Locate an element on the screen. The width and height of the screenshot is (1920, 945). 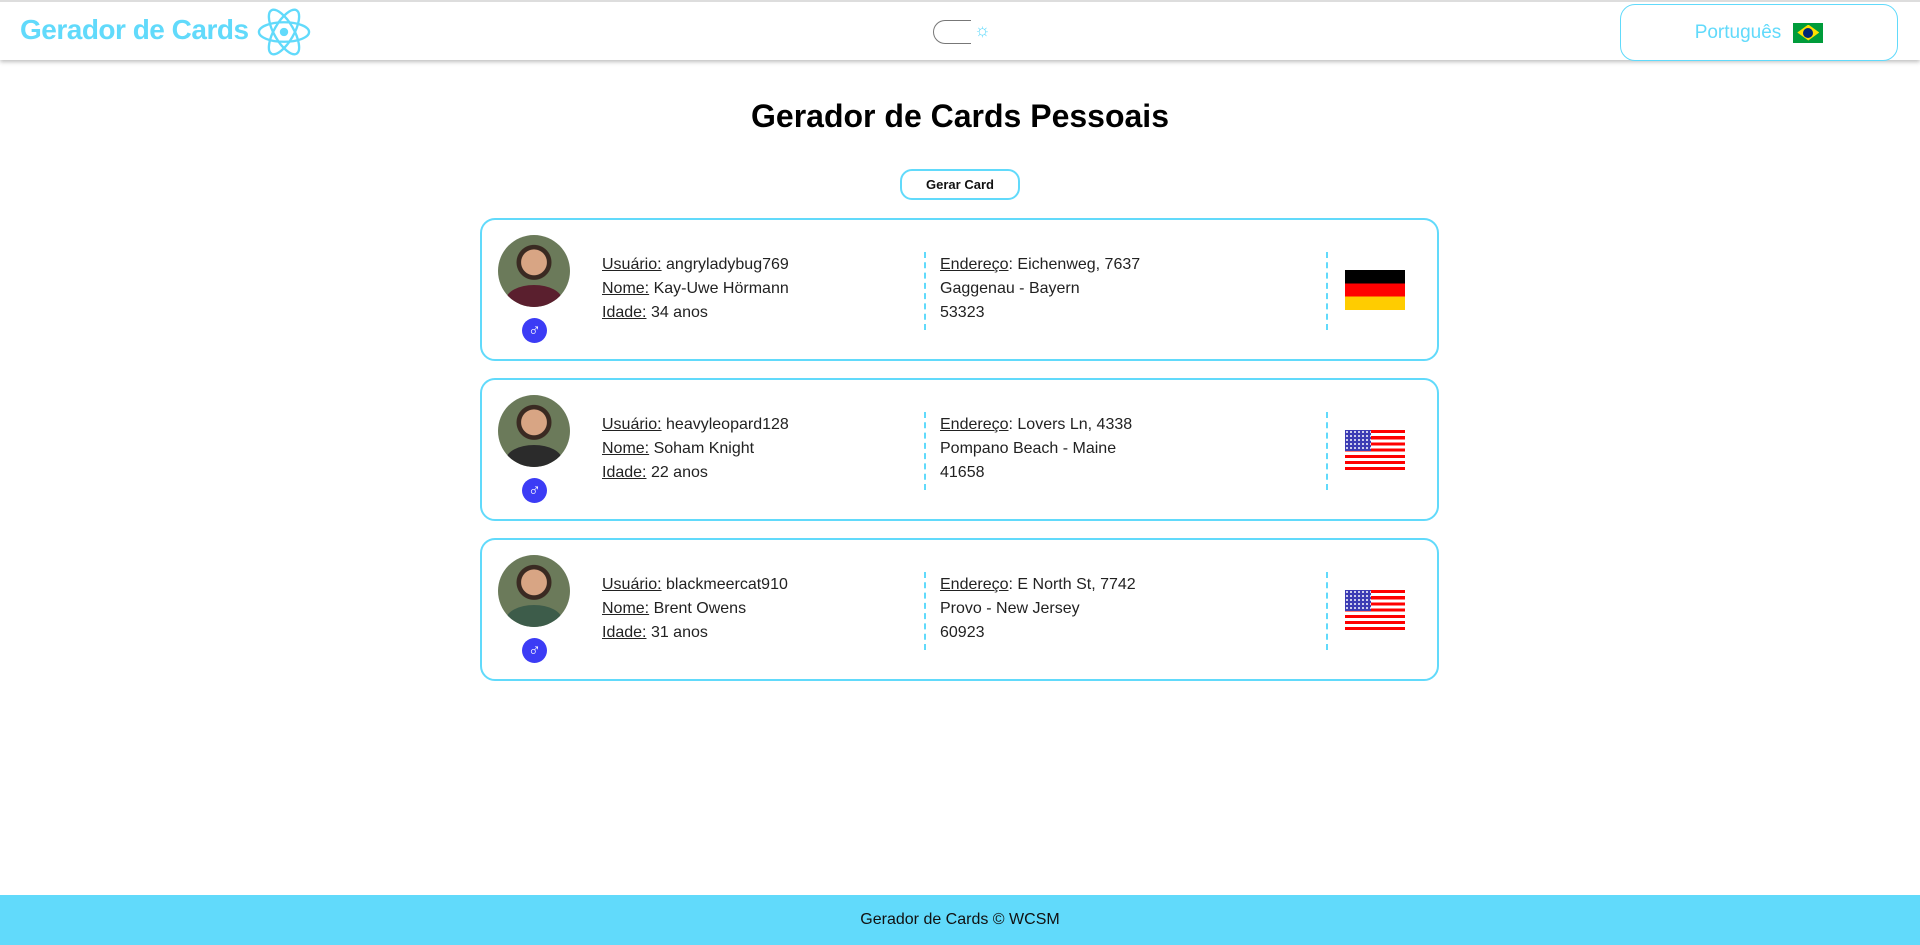
brazil-flag-icon is located at coordinates (1808, 32).